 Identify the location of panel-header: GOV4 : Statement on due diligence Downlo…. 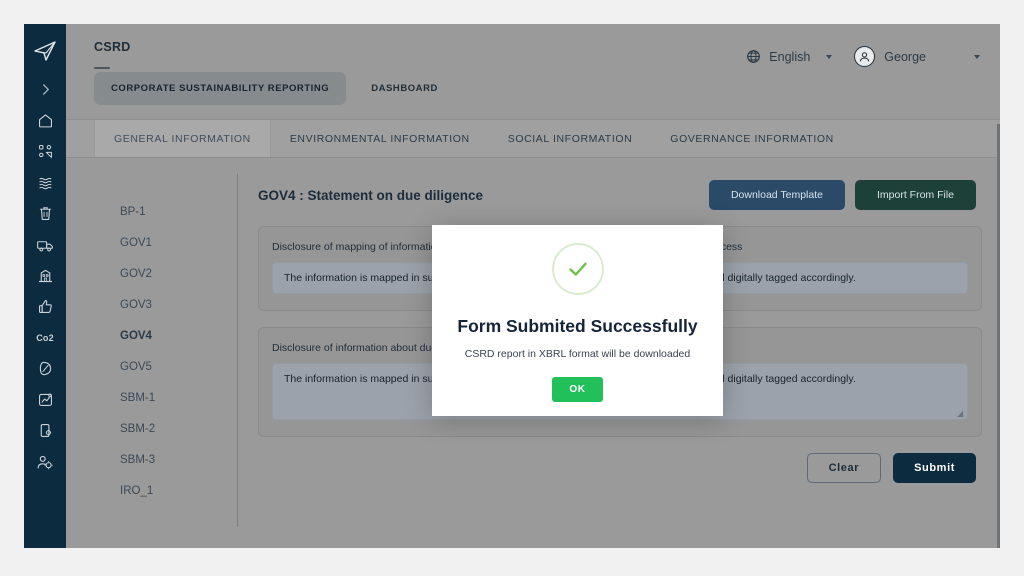
(620, 195).